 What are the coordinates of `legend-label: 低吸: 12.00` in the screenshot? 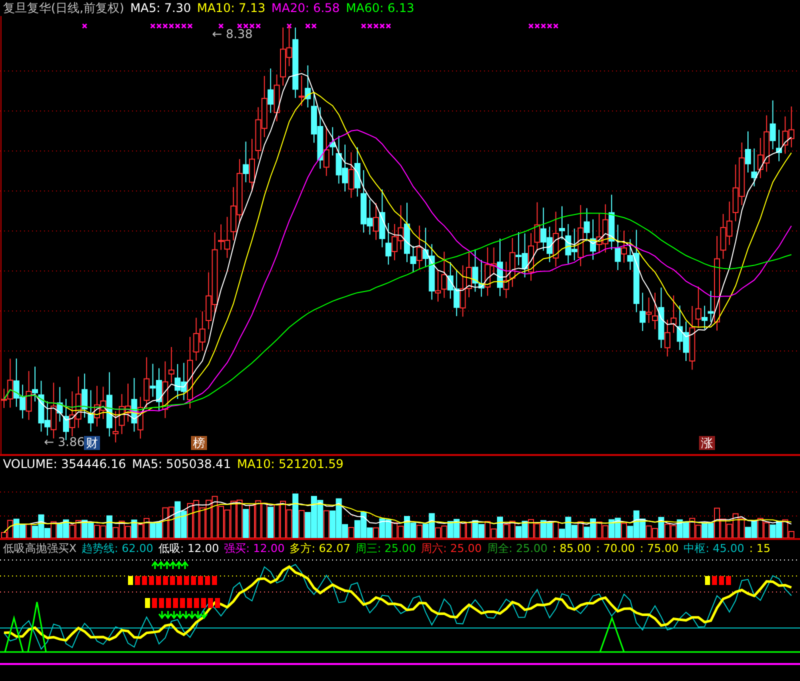 It's located at (188, 548).